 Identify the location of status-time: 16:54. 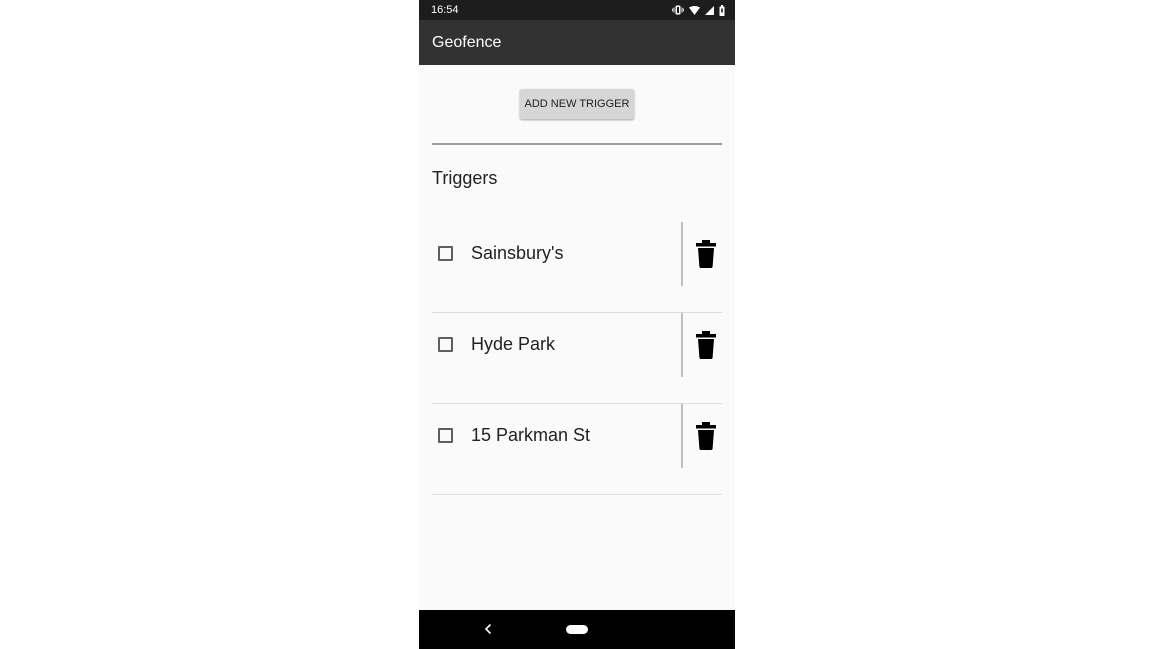
(445, 10).